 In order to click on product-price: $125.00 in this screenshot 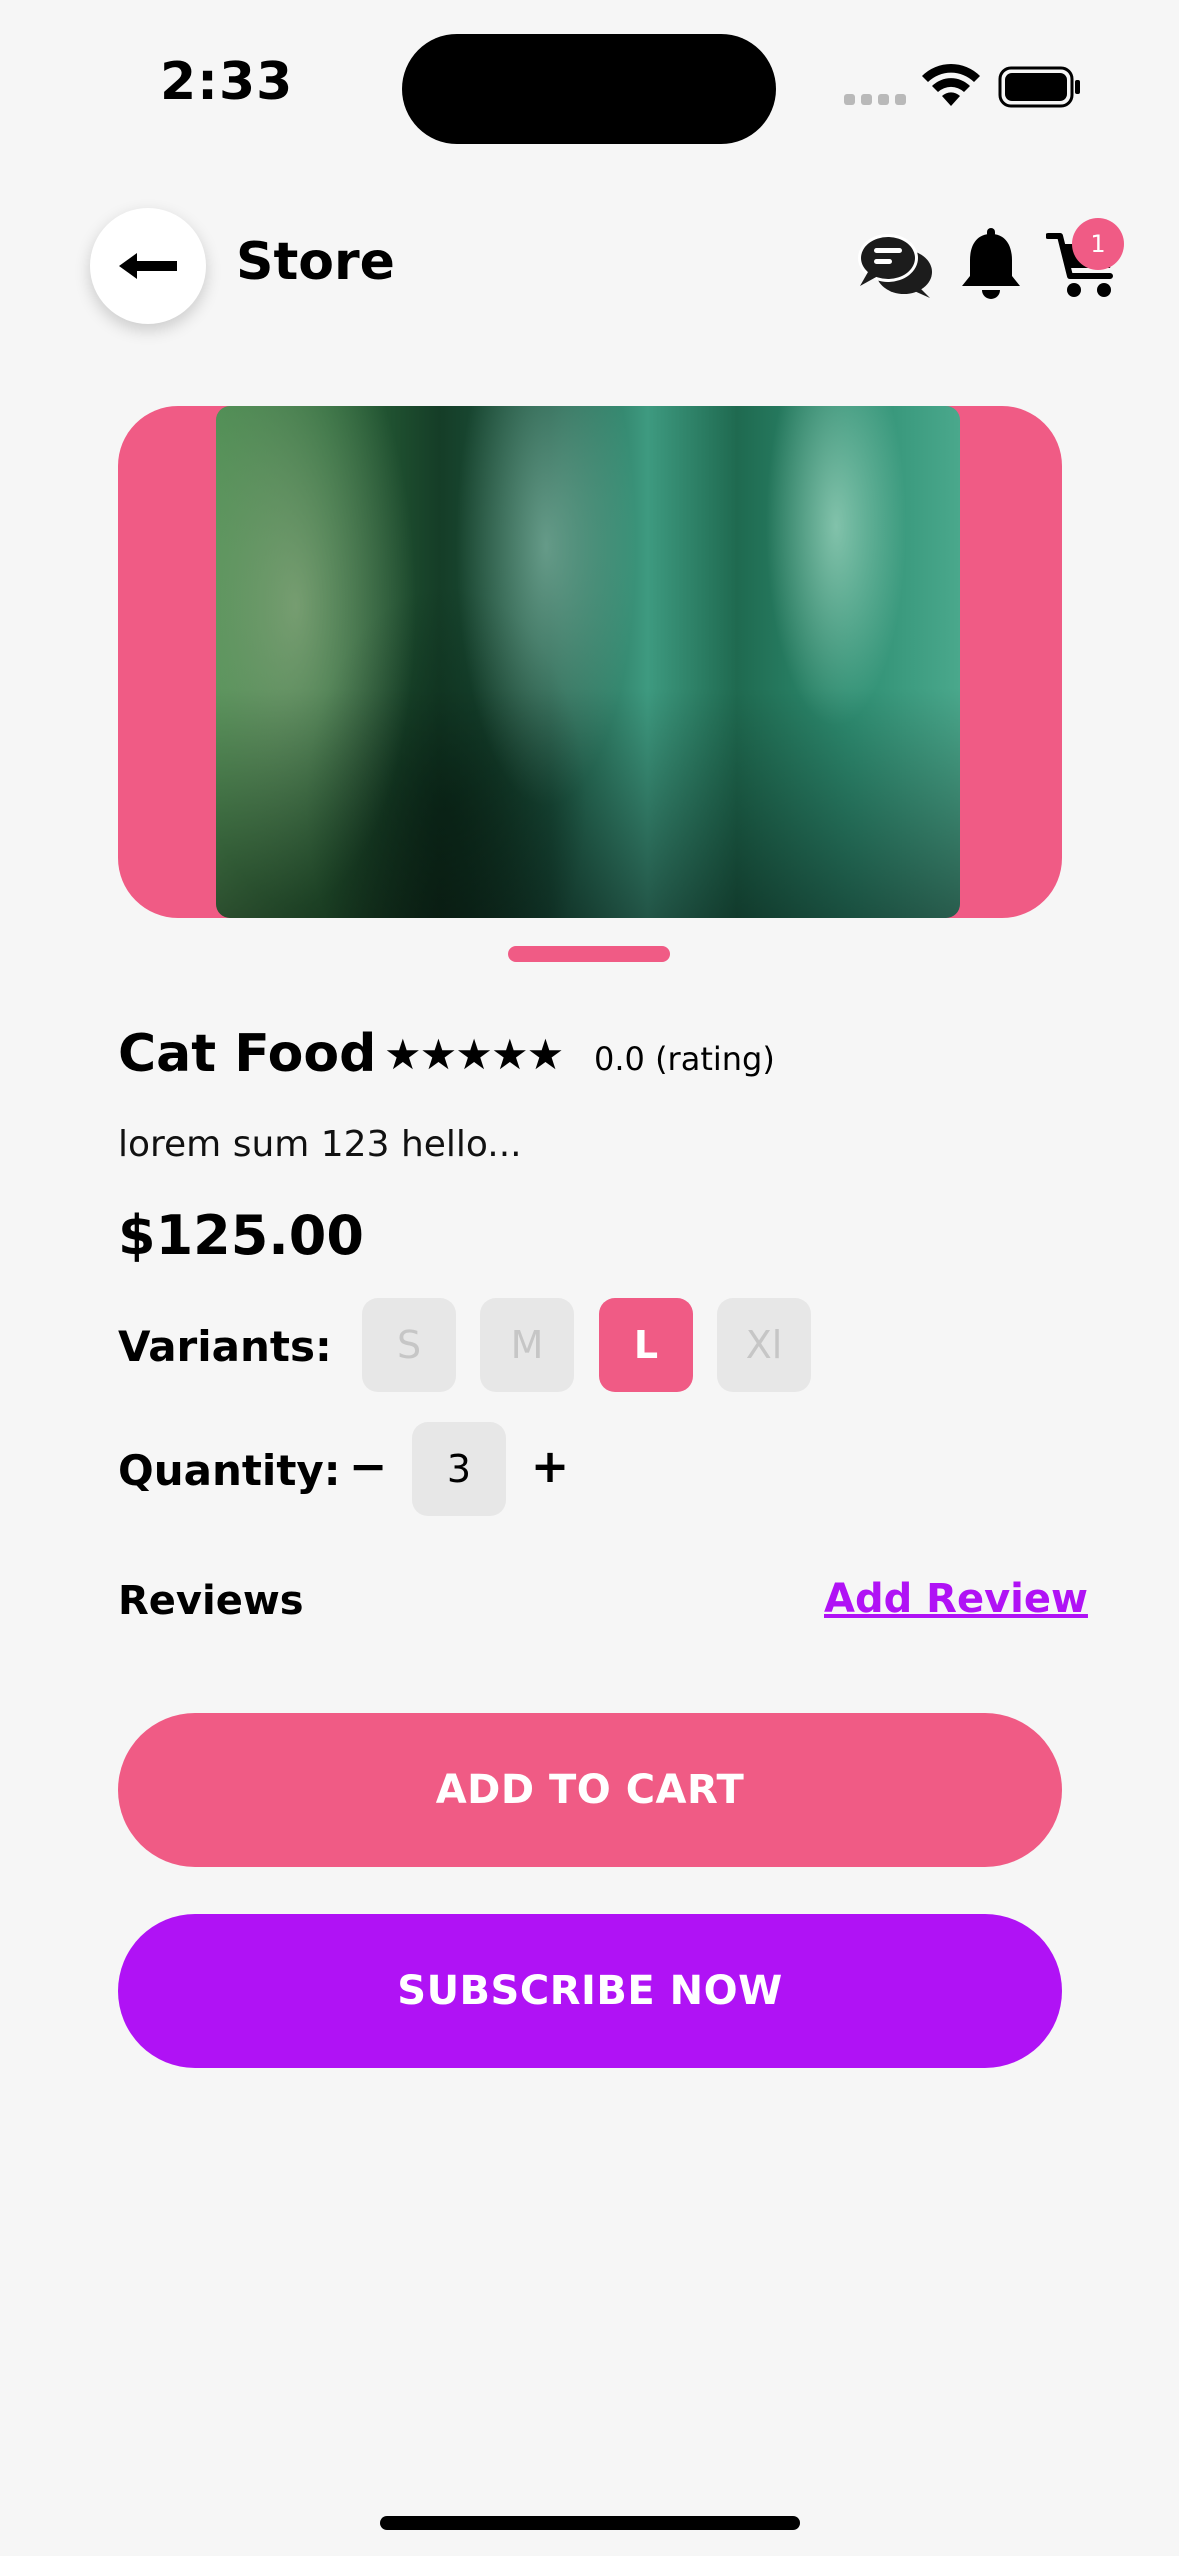, I will do `click(241, 1235)`.